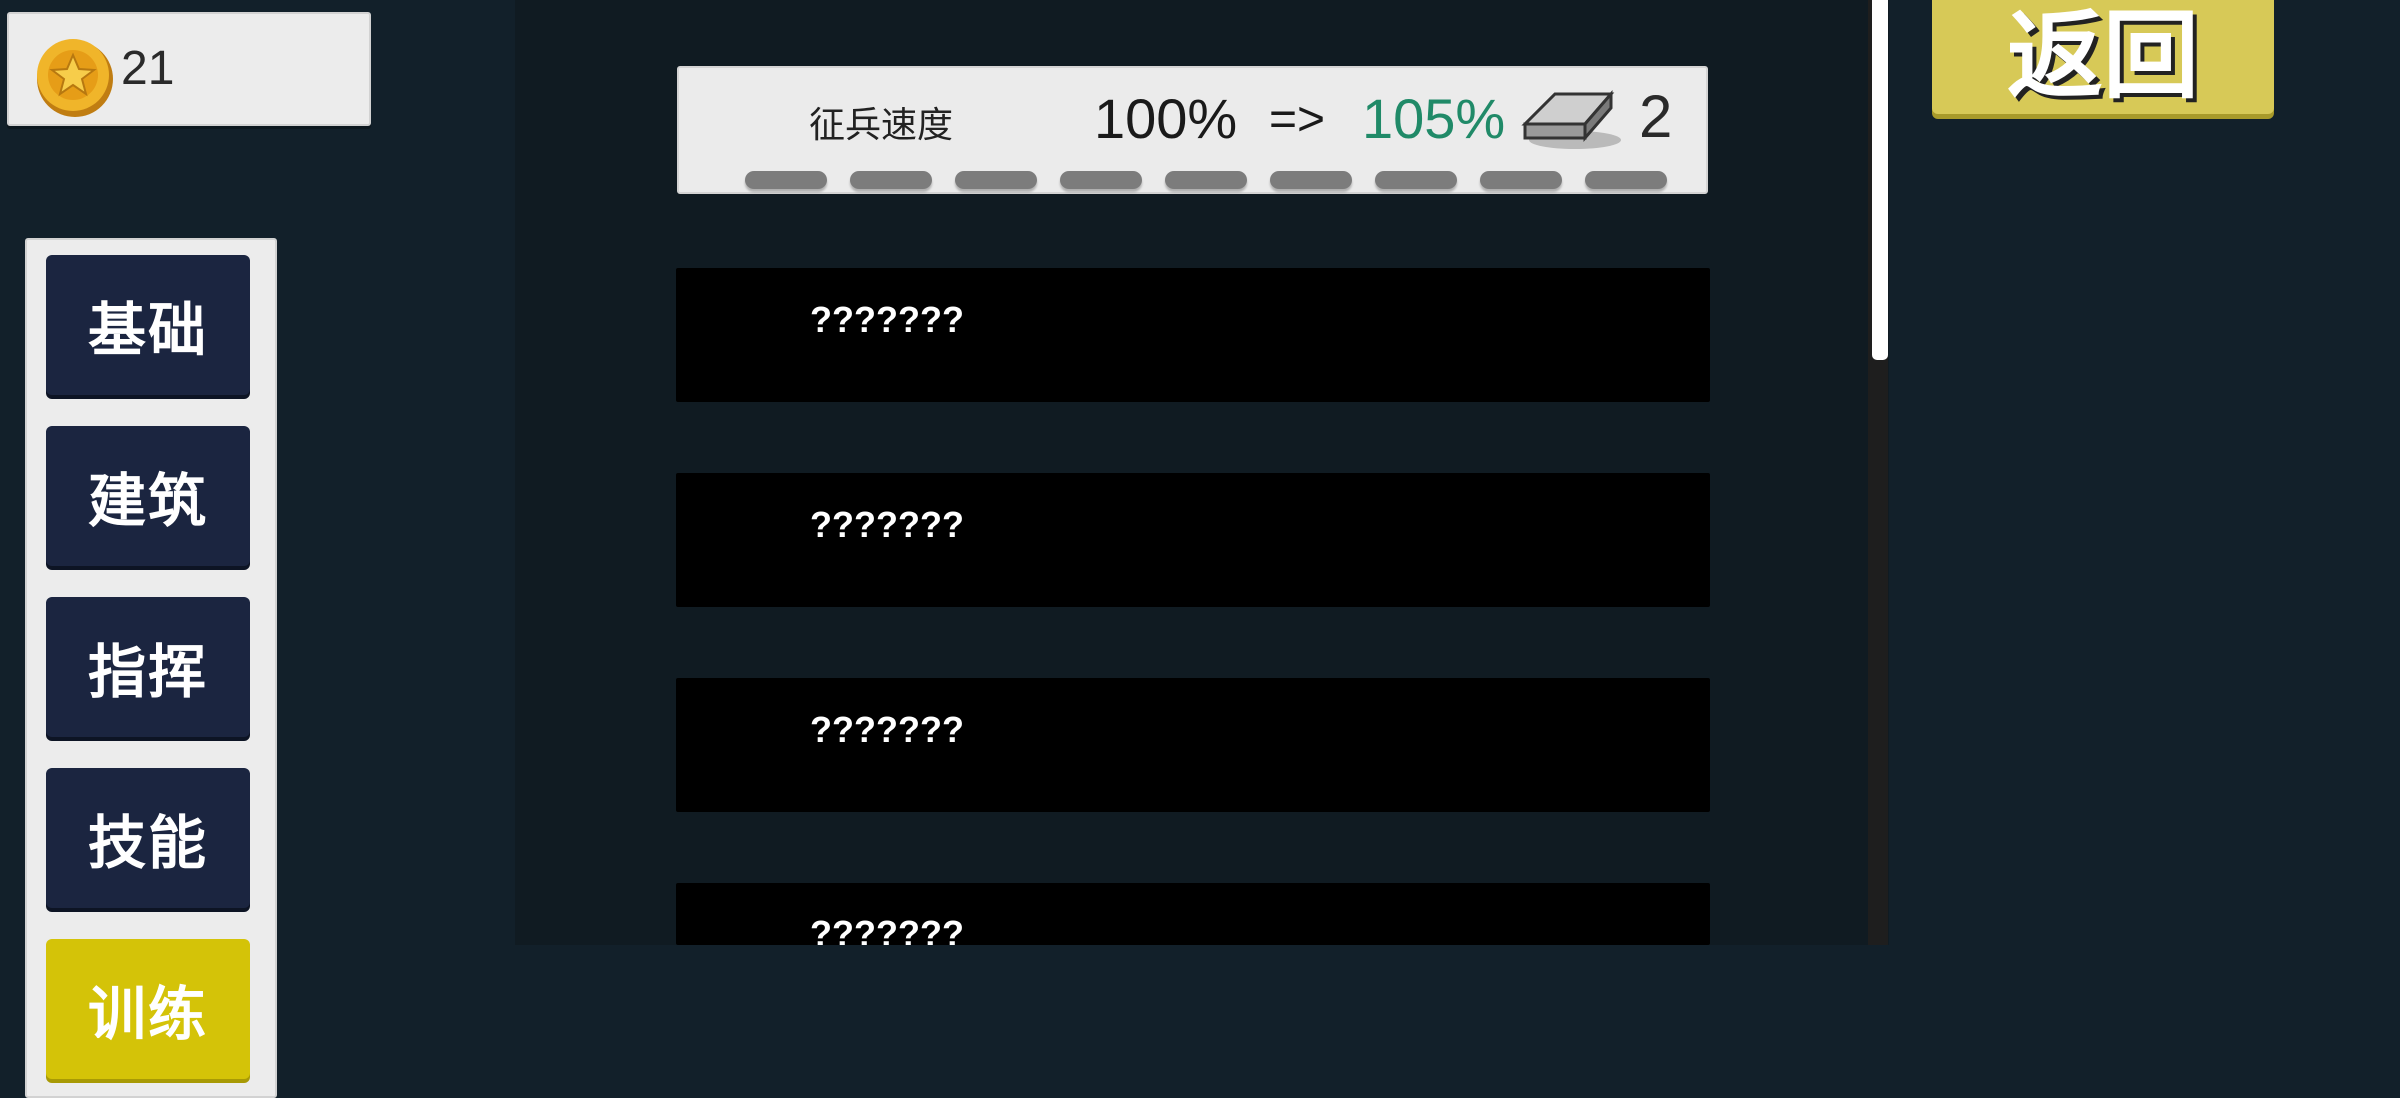 The height and width of the screenshot is (1098, 2400). I want to click on category-tab-building: 建筑, so click(148, 496).